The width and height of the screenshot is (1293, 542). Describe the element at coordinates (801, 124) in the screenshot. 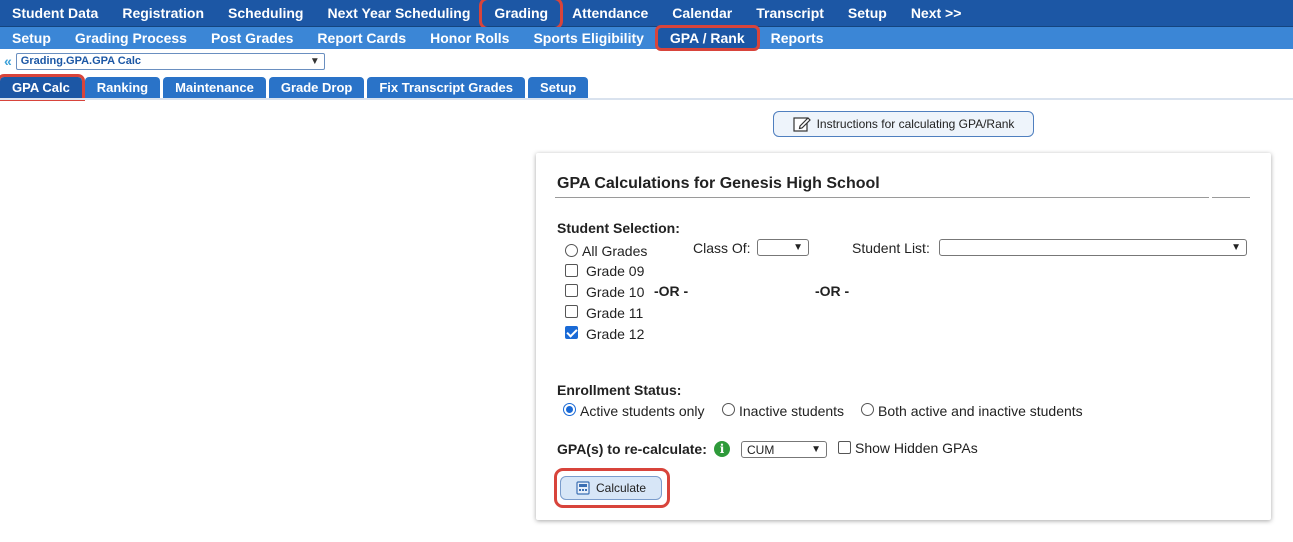

I see `edit-note-icon` at that location.